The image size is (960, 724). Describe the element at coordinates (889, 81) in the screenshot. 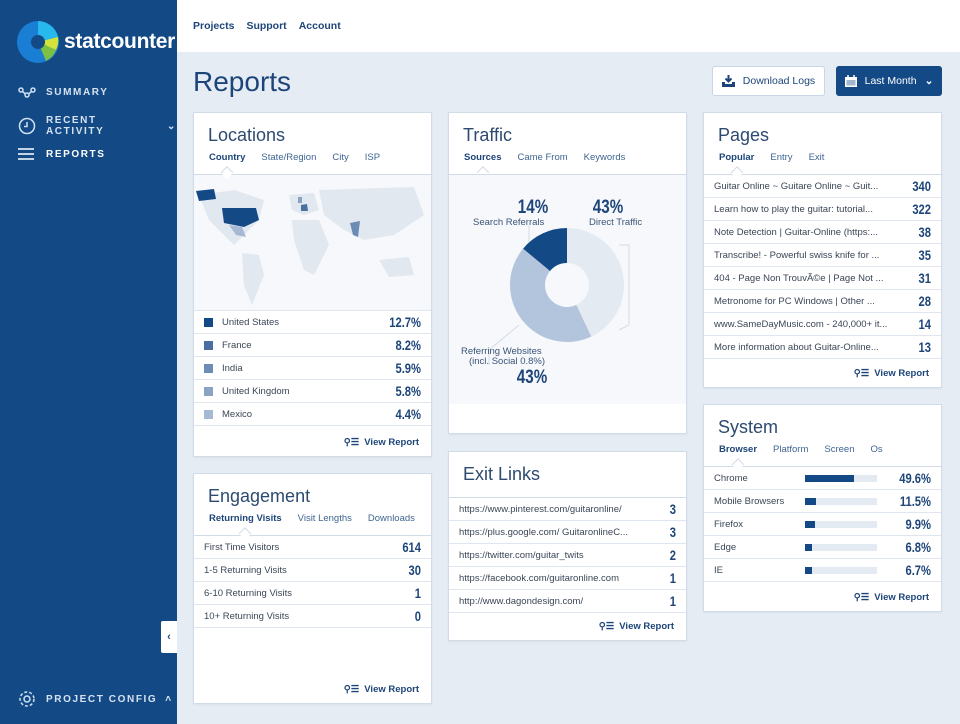

I see `date-range-dropdown: Last Month ⌄` at that location.